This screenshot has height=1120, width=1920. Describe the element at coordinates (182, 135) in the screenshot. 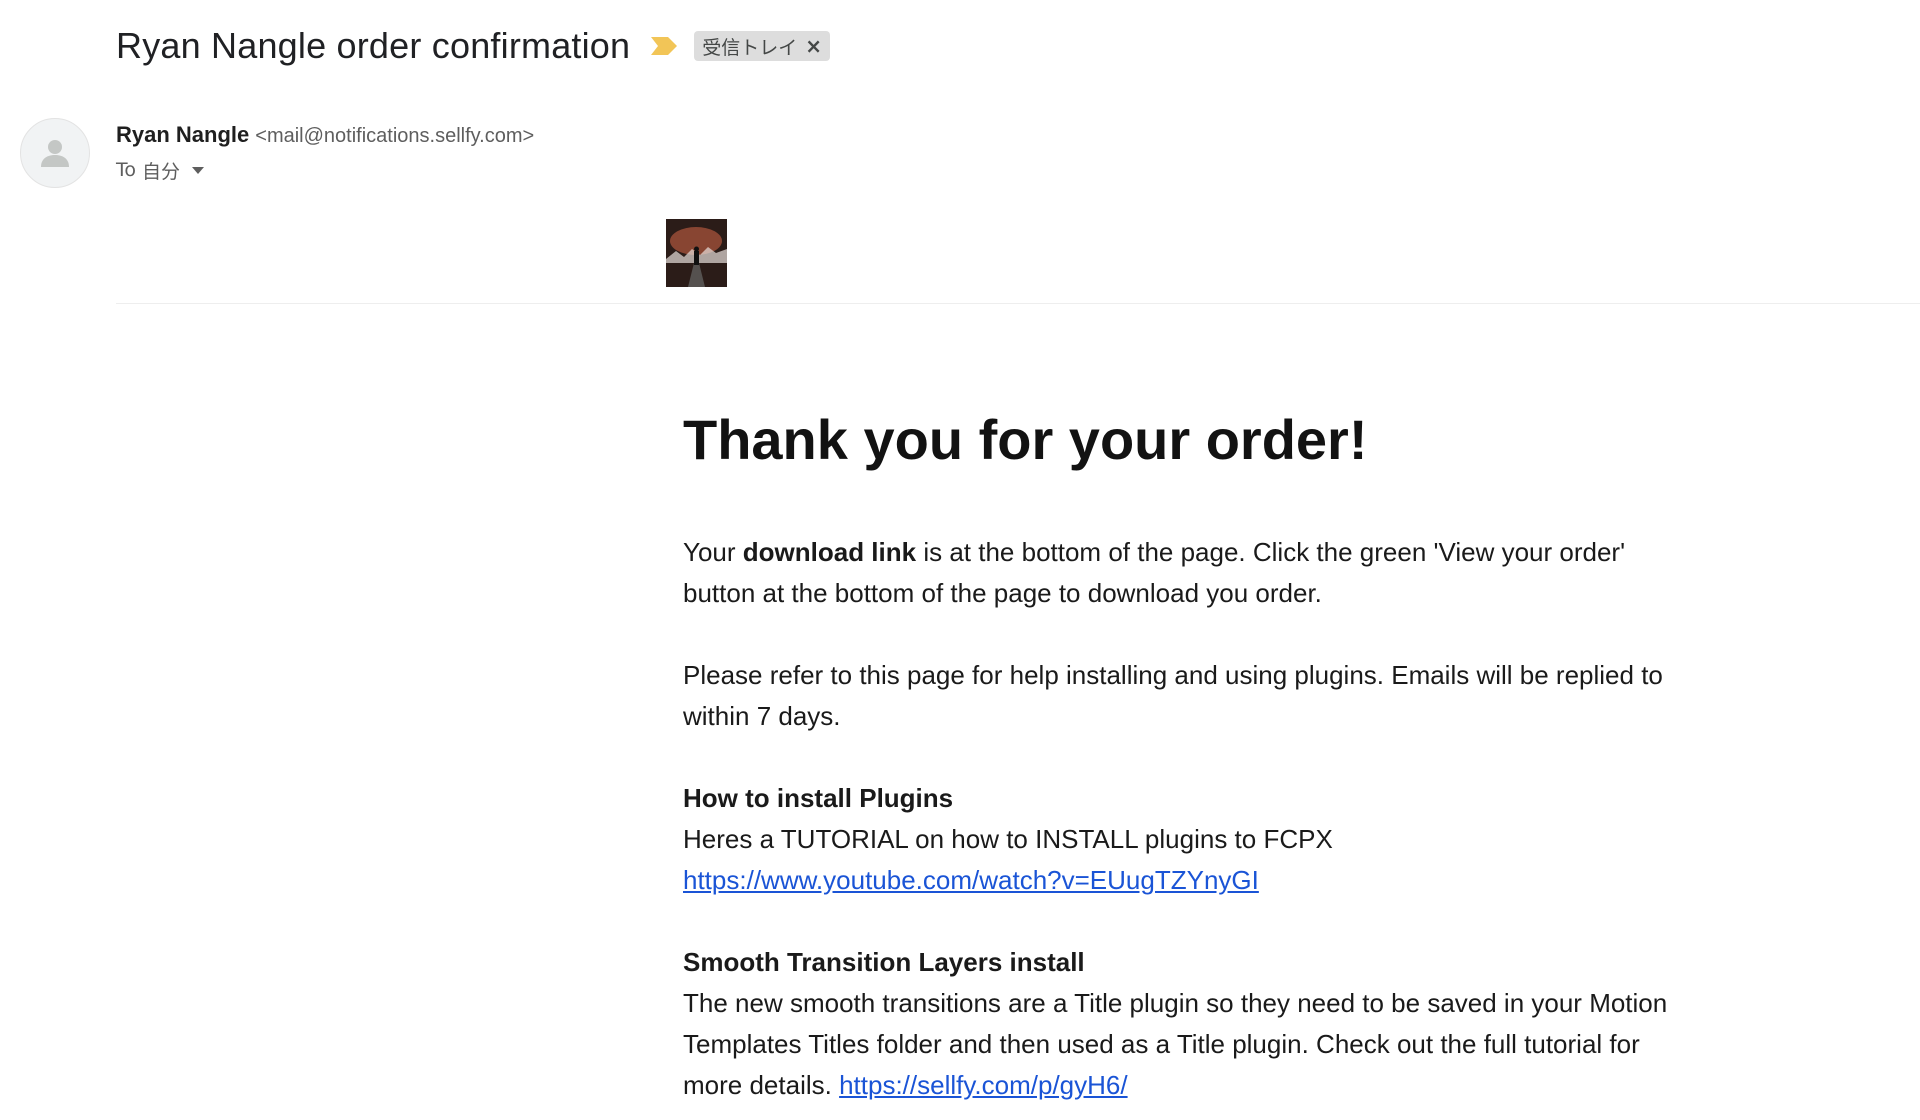

I see `sender-name: Ryan Nangle` at that location.